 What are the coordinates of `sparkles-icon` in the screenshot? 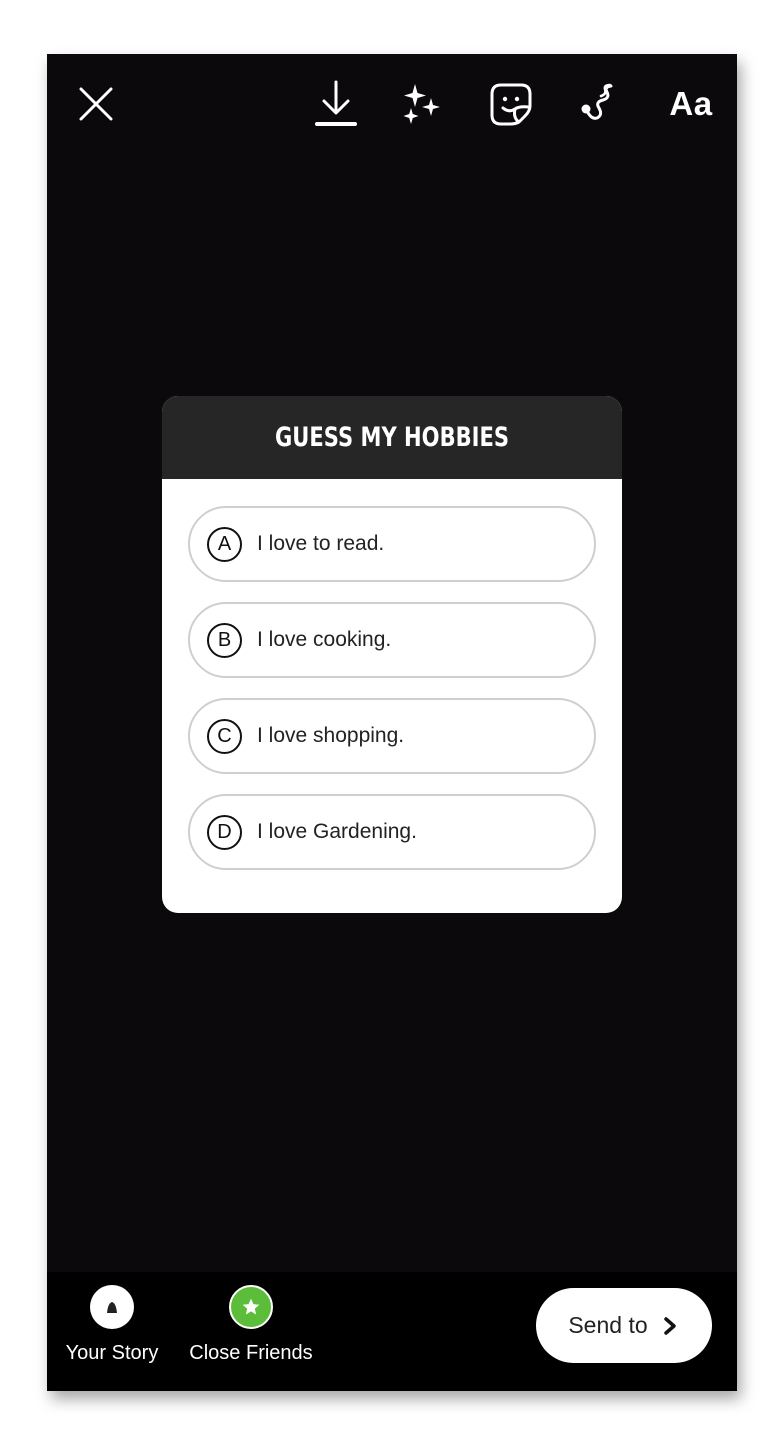 It's located at (421, 104).